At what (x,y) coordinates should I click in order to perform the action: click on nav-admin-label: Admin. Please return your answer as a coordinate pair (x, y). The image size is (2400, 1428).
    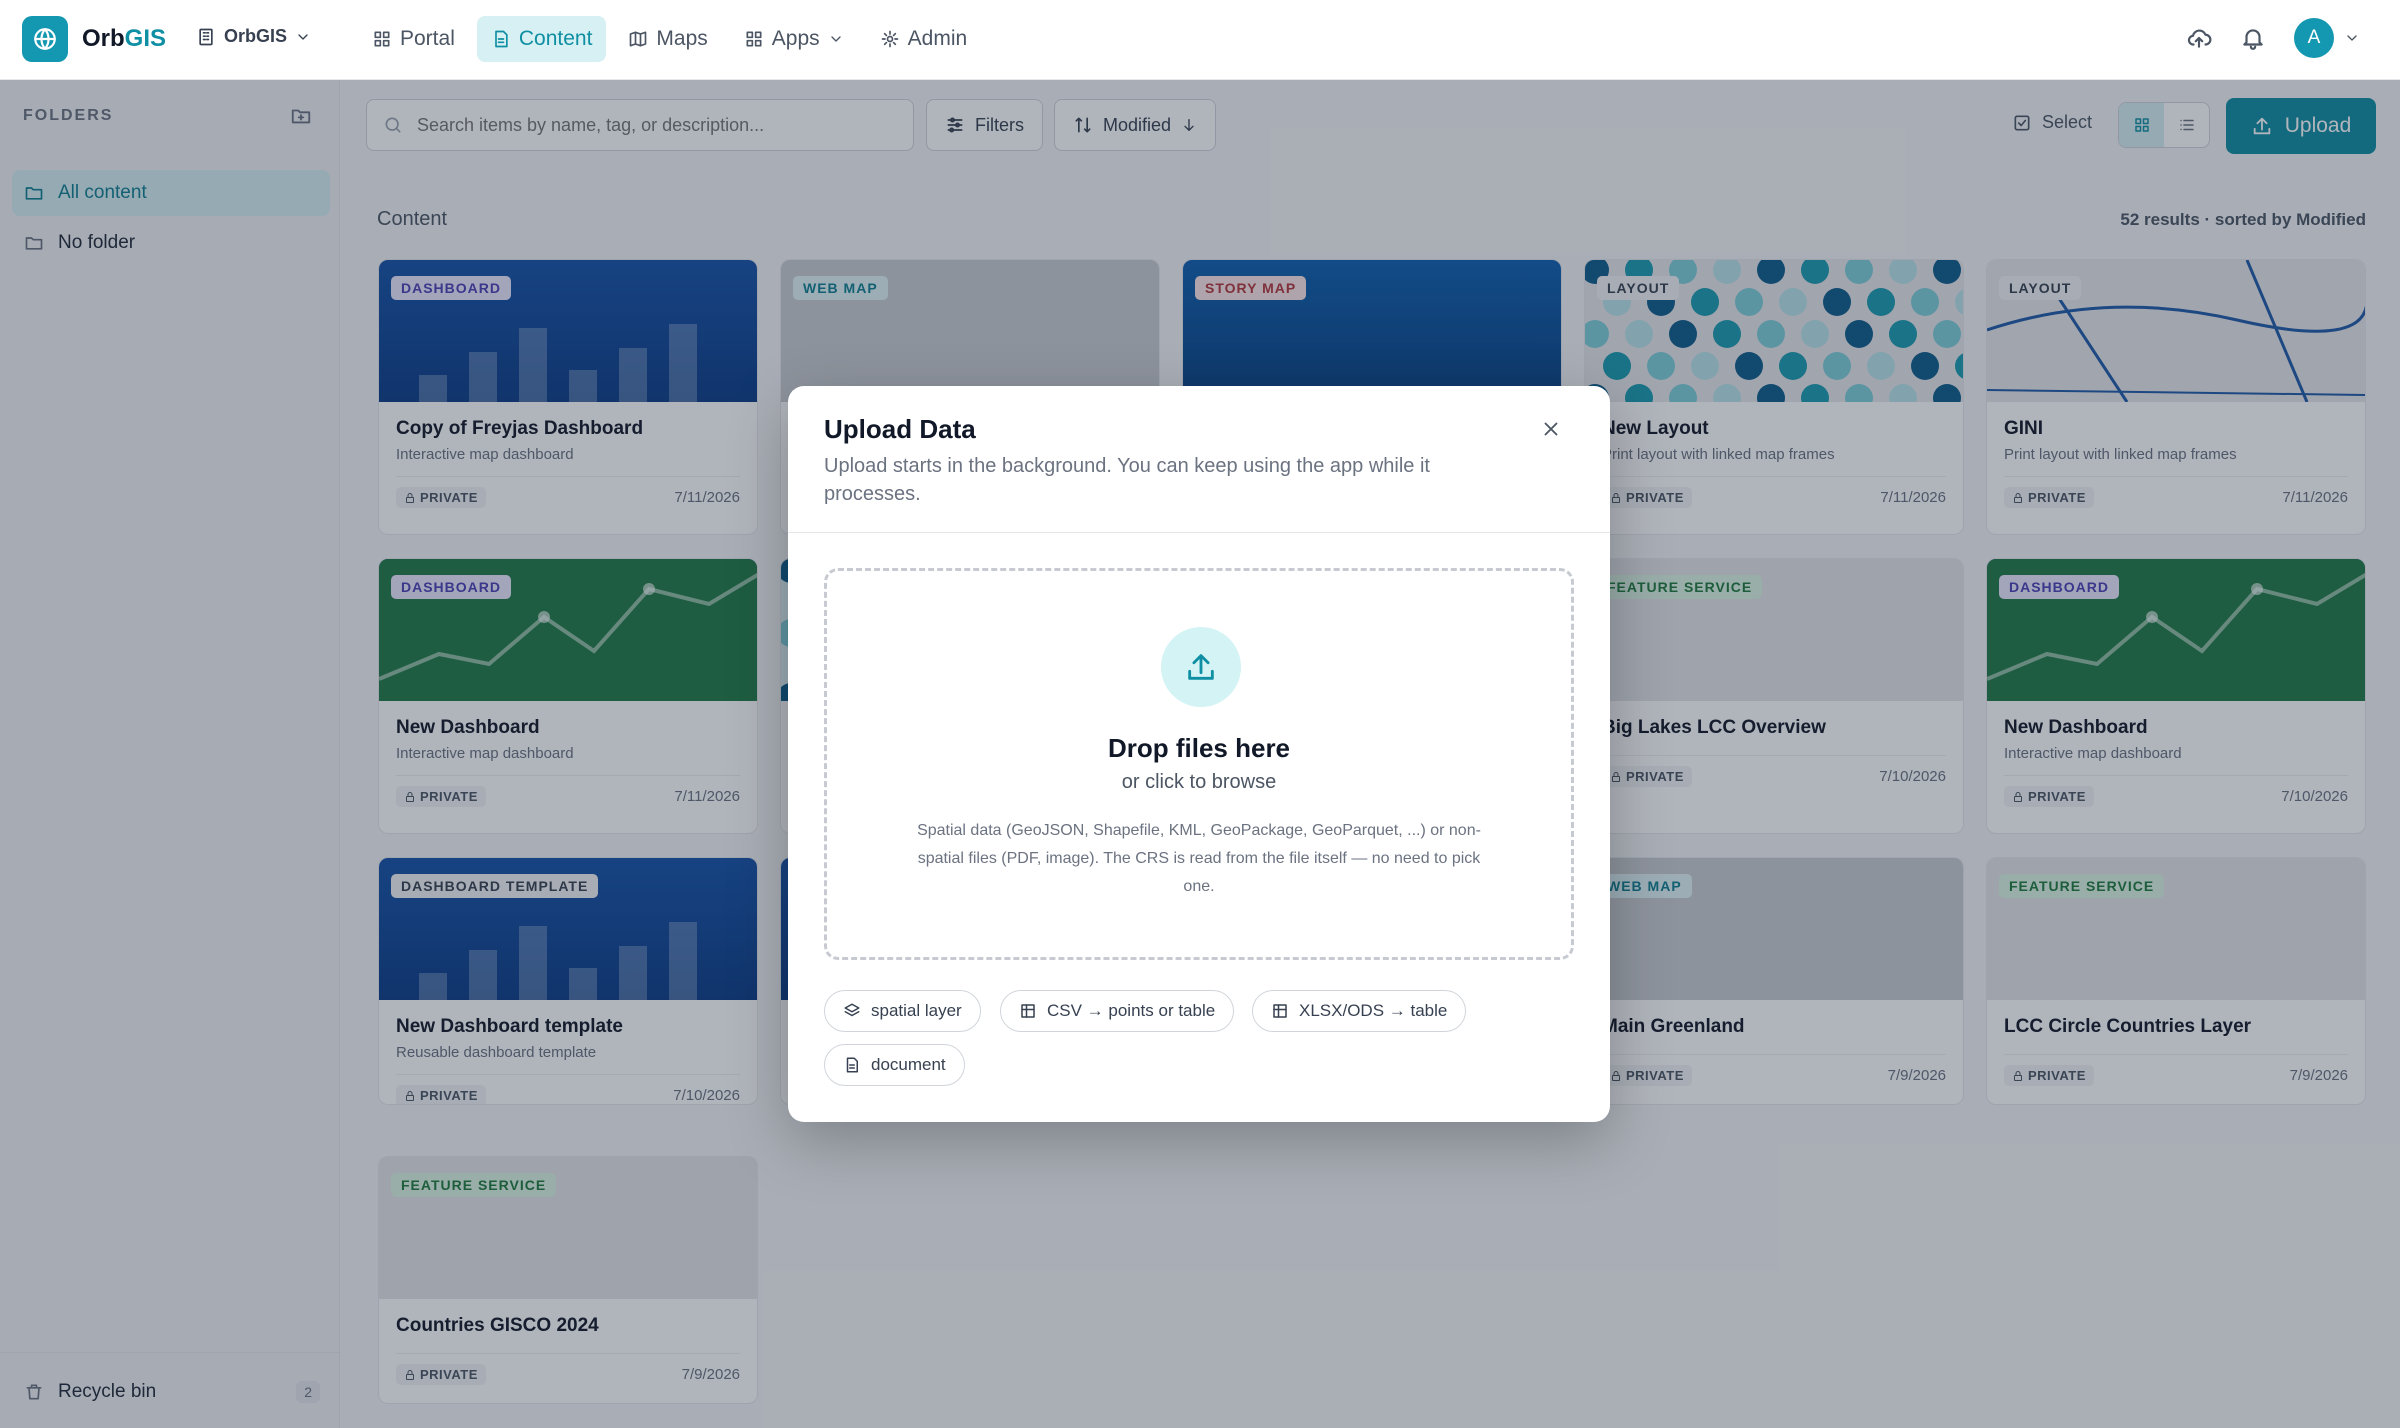
    Looking at the image, I should click on (937, 38).